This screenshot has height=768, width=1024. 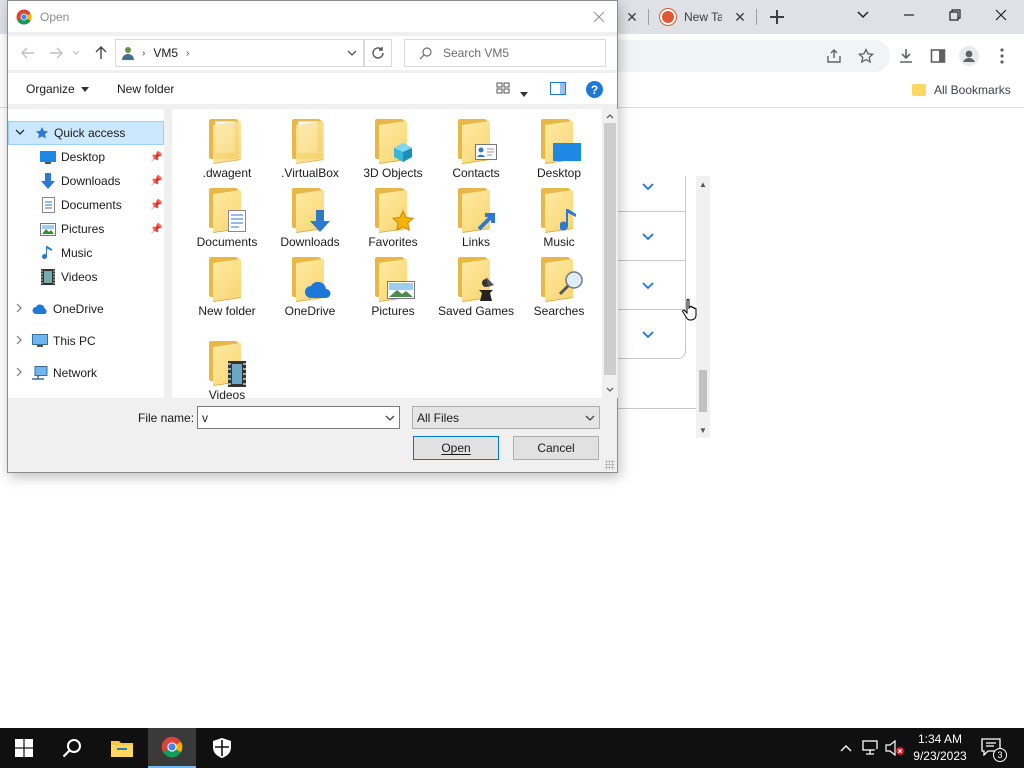 What do you see at coordinates (505, 53) in the screenshot?
I see `search-box: Search VM5` at bounding box center [505, 53].